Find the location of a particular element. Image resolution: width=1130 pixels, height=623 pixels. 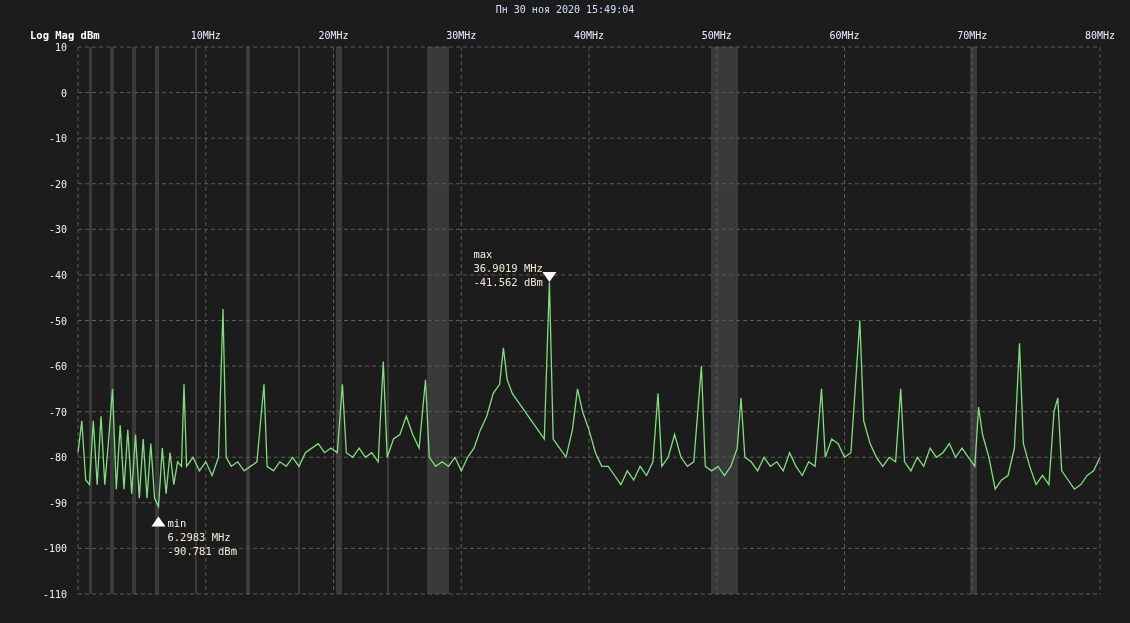

y-tick-label: -60 is located at coordinates (57, 367).